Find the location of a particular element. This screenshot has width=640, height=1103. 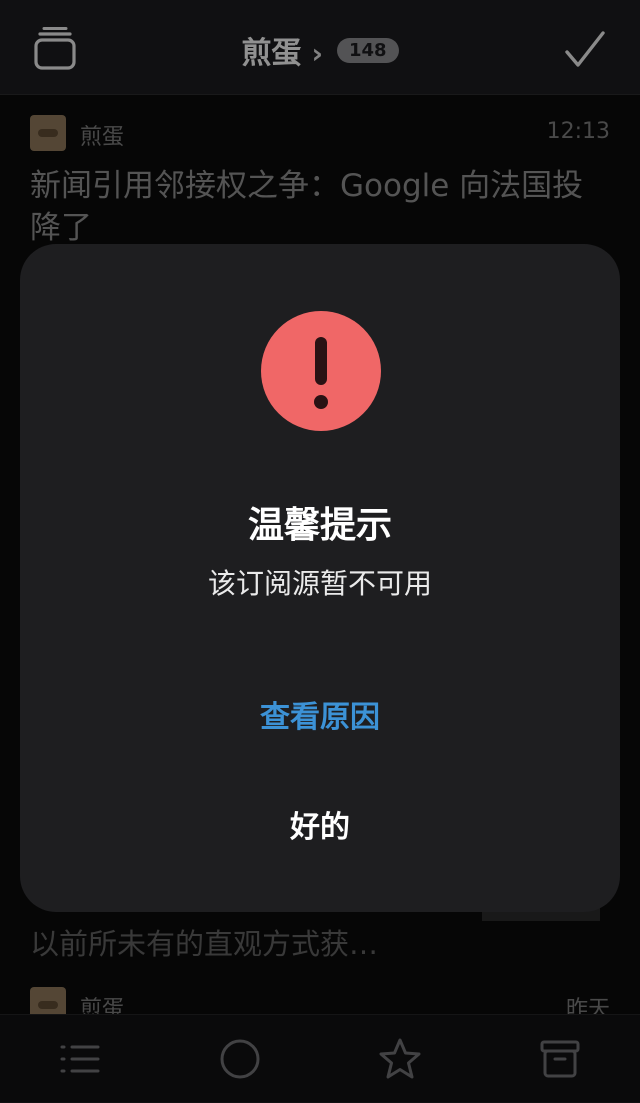

dialog-message: 该订阅源暂不可用 is located at coordinates (319, 583).